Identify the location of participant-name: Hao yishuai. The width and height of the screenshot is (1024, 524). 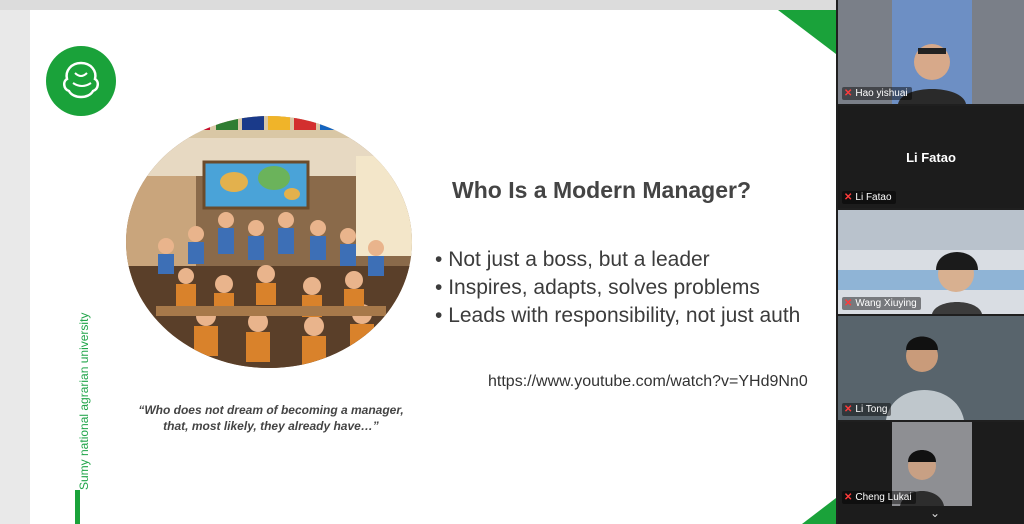
(881, 93).